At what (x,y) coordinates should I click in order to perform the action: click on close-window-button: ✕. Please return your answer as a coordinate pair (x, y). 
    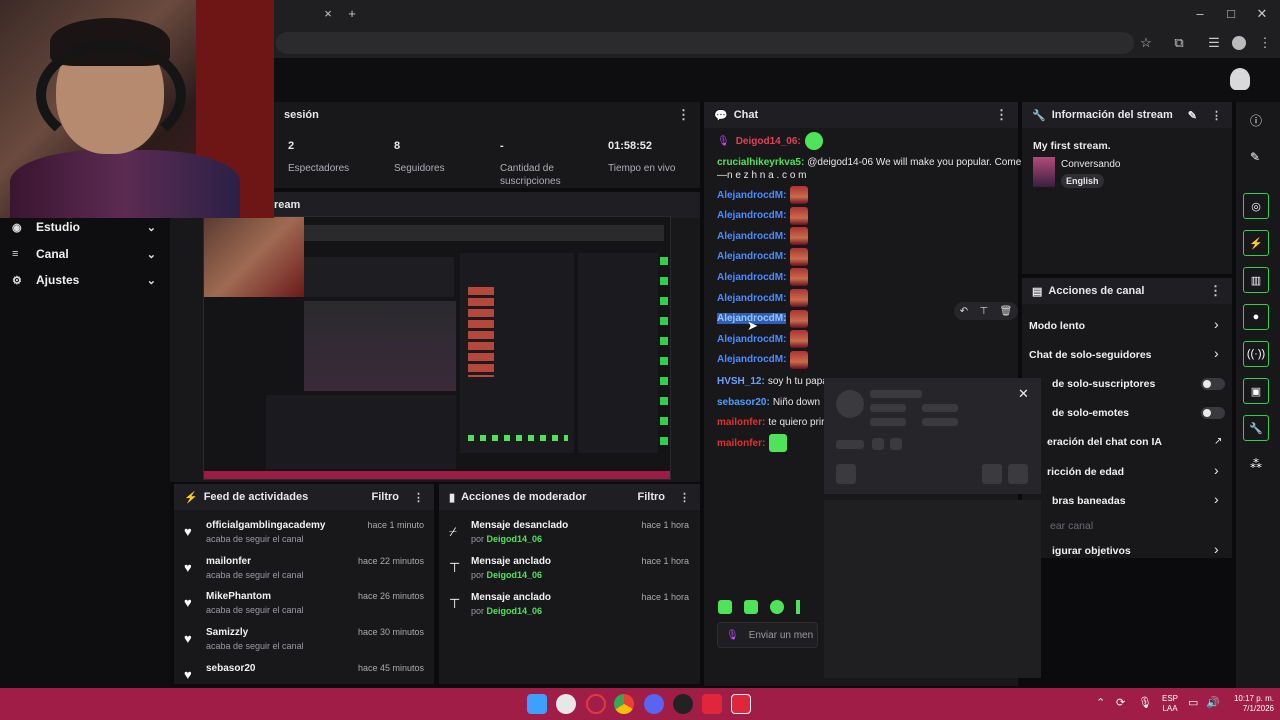
    Looking at the image, I should click on (1262, 14).